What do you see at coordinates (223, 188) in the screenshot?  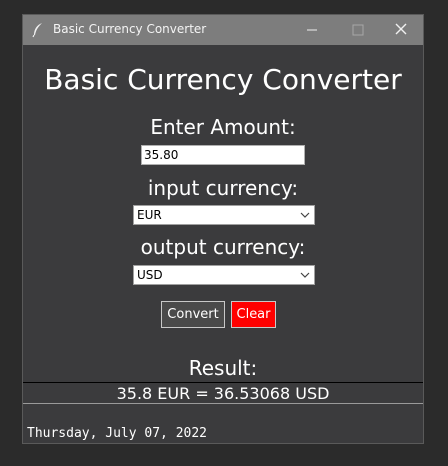 I see `input-currency-label: input currency:` at bounding box center [223, 188].